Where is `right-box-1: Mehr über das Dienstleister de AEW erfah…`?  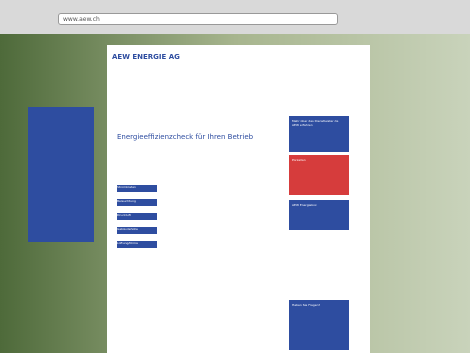
right-box-1: Mehr über das Dienstleister de AEW erfah… is located at coordinates (319, 134).